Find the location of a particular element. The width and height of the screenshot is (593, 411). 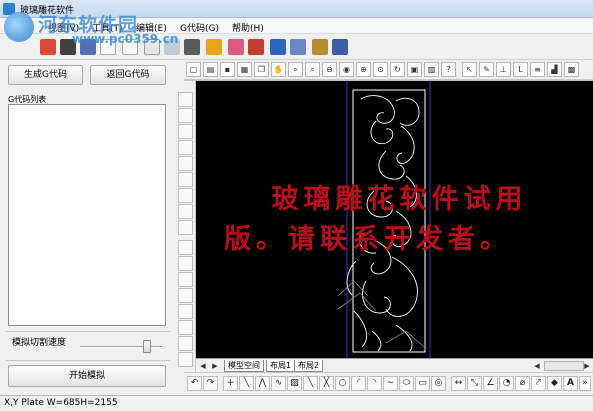

image-icon: ▩ is located at coordinates (571, 69).